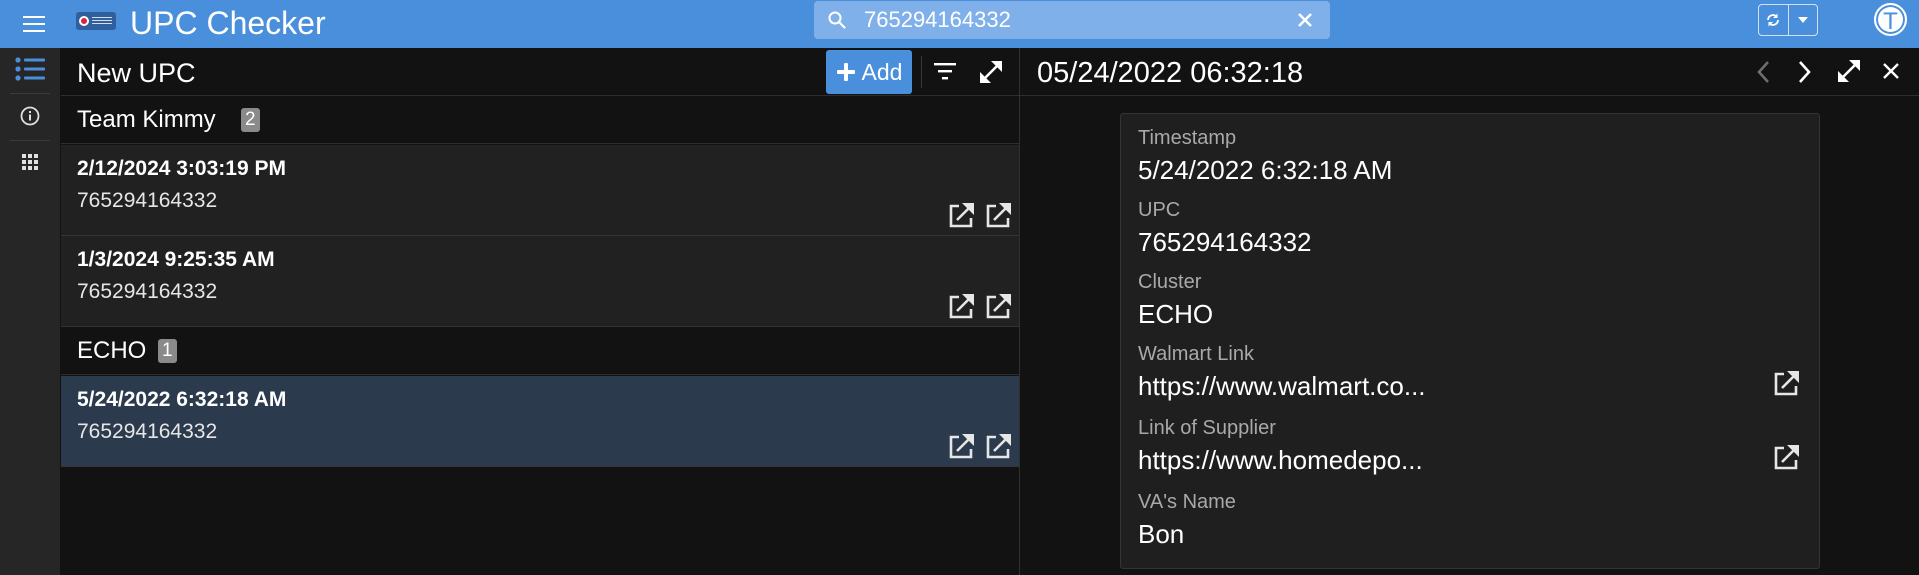  Describe the element at coordinates (1849, 71) in the screenshot. I see `expand-detail-icon` at that location.